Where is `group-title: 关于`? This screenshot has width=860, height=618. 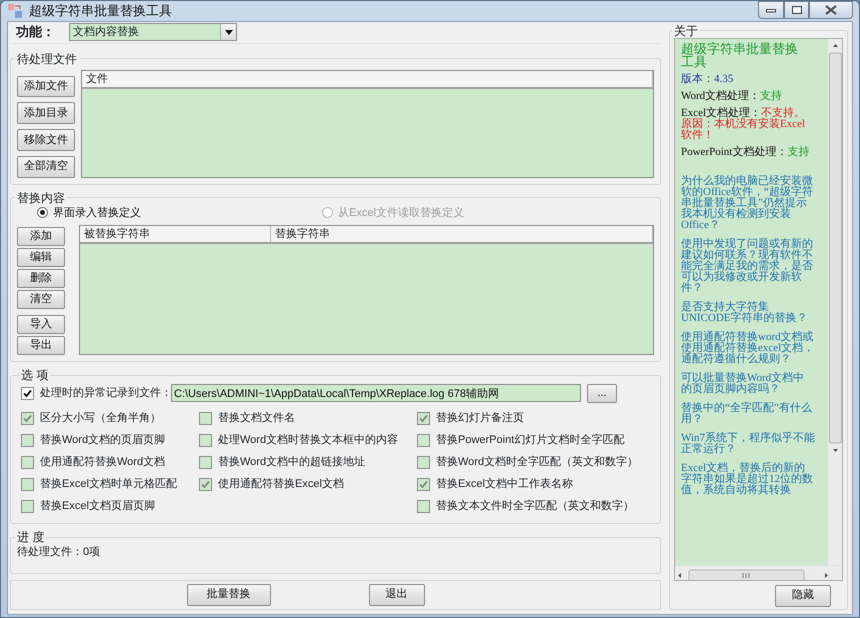 group-title: 关于 is located at coordinates (686, 31).